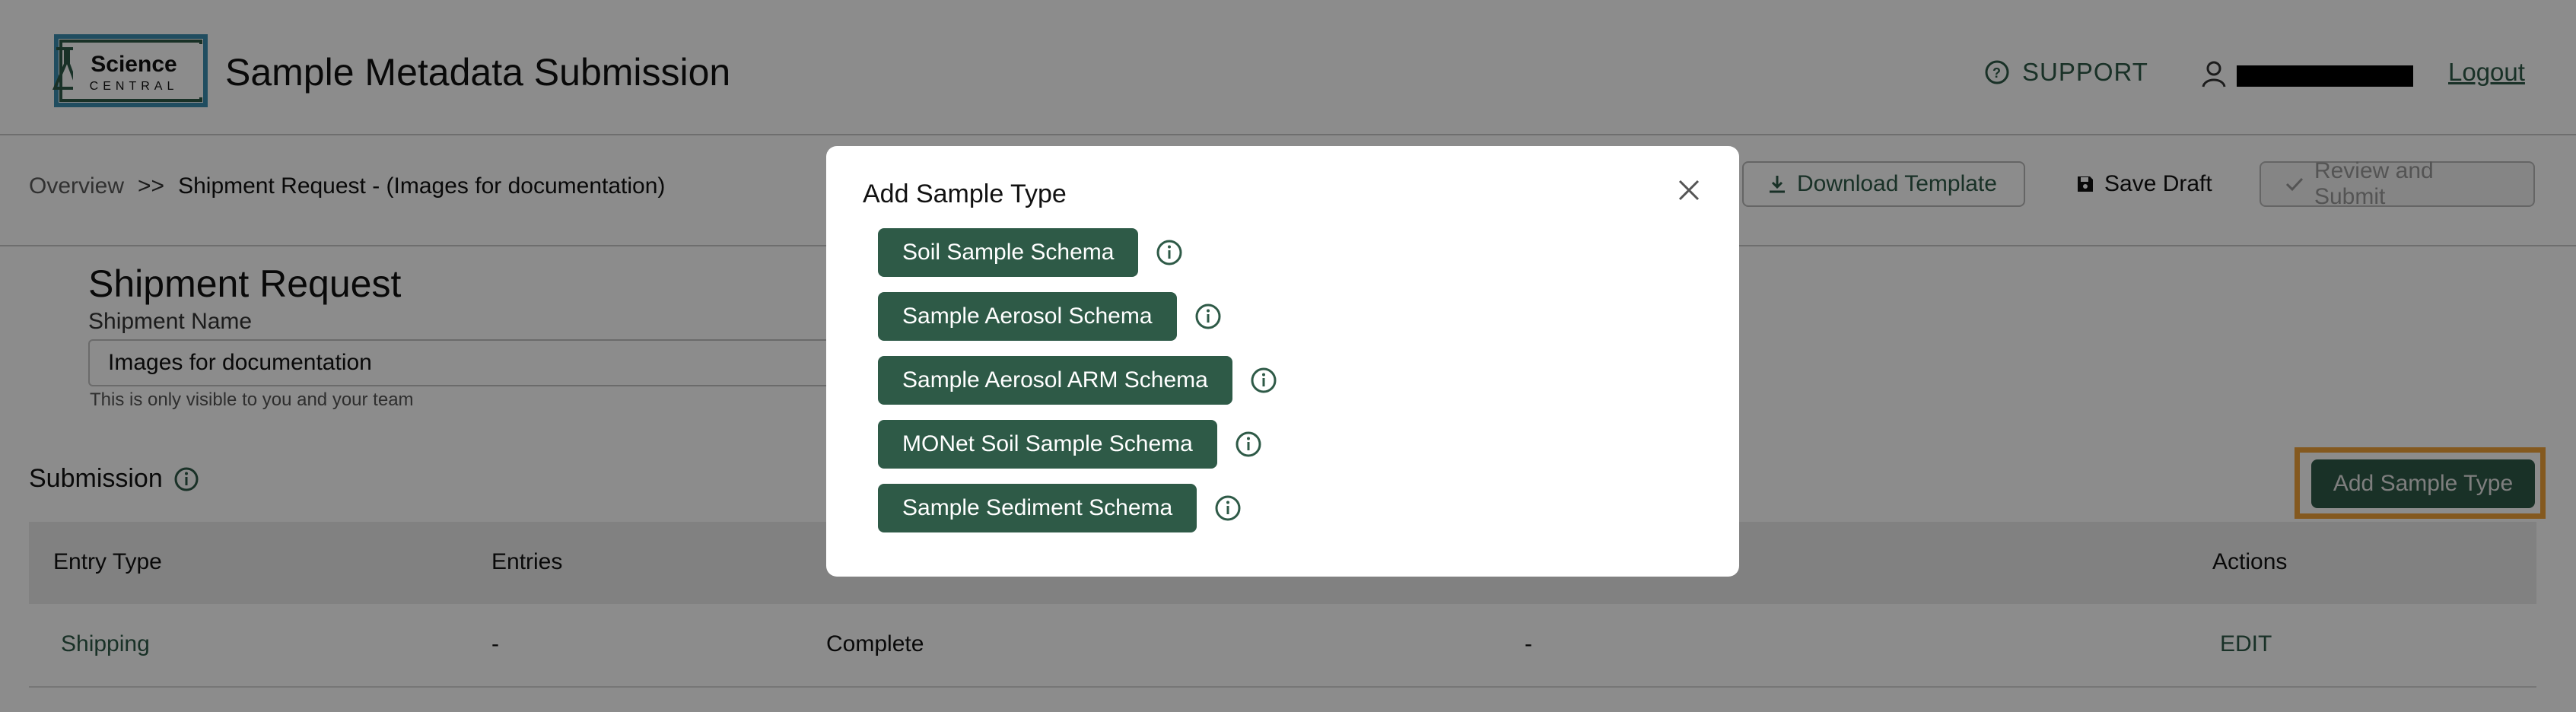  What do you see at coordinates (1689, 190) in the screenshot?
I see `close-icon` at bounding box center [1689, 190].